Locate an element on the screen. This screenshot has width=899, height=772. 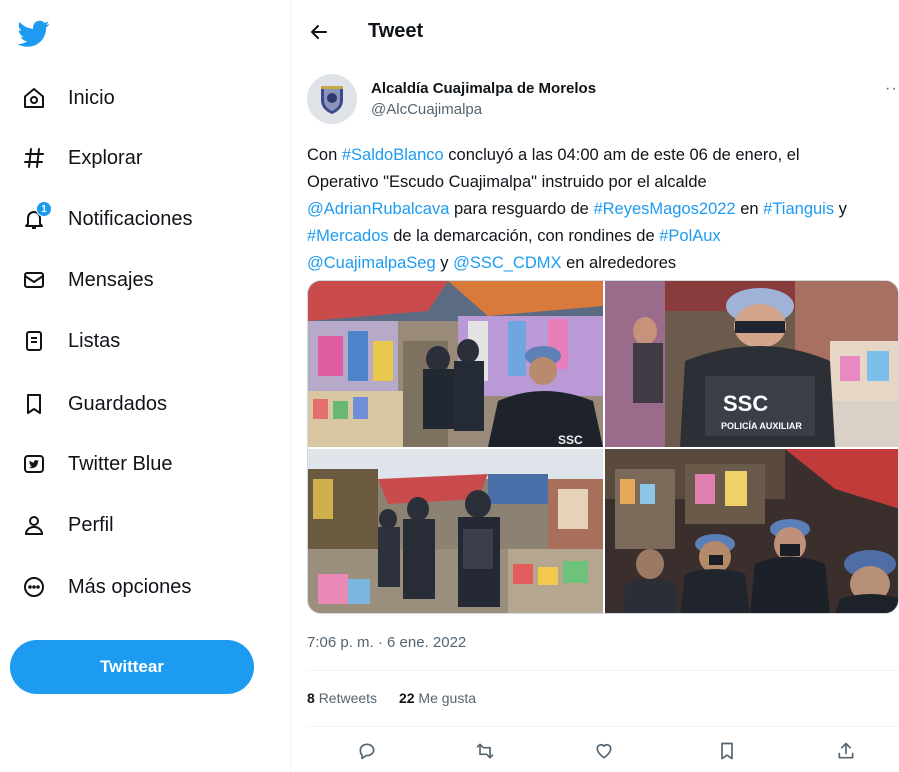
tweet-actions is located at coordinates (603, 751).